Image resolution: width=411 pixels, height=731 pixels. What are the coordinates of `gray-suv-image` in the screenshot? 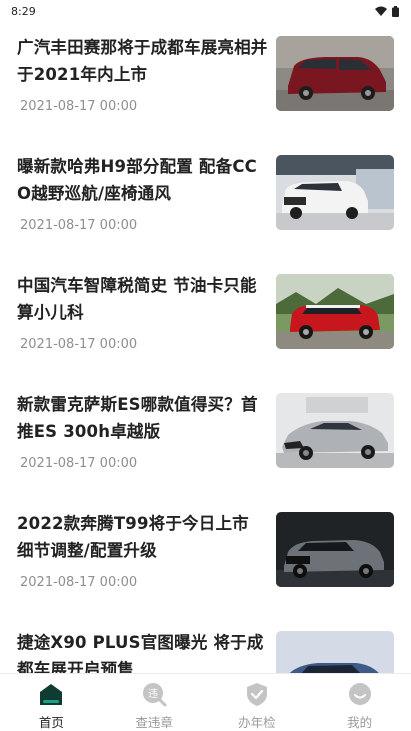 It's located at (335, 549).